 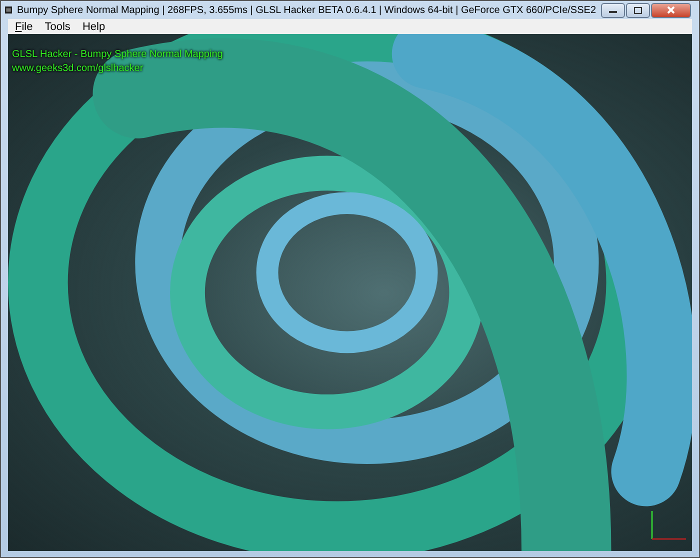 I want to click on window-title: Bumpy Sphere Normal Mapping | 268FPS, 3.655ms | GLSL Hacker BETA 0.6.4.1 | Windows 64-bit | GeForce GTX 660/PCIe/SSE2, so click(x=306, y=10).